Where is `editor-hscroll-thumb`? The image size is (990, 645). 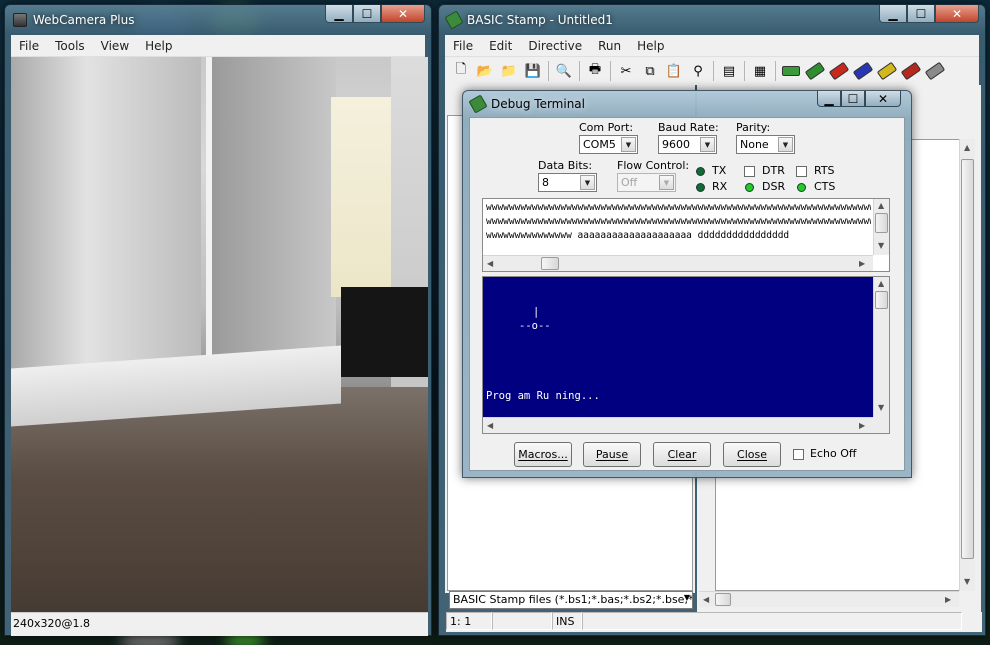 editor-hscroll-thumb is located at coordinates (723, 599).